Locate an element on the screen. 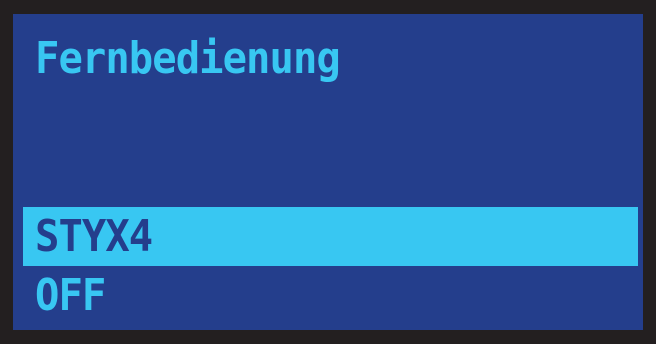 This screenshot has width=656, height=344. menu-item-label: OFF is located at coordinates (70, 295).